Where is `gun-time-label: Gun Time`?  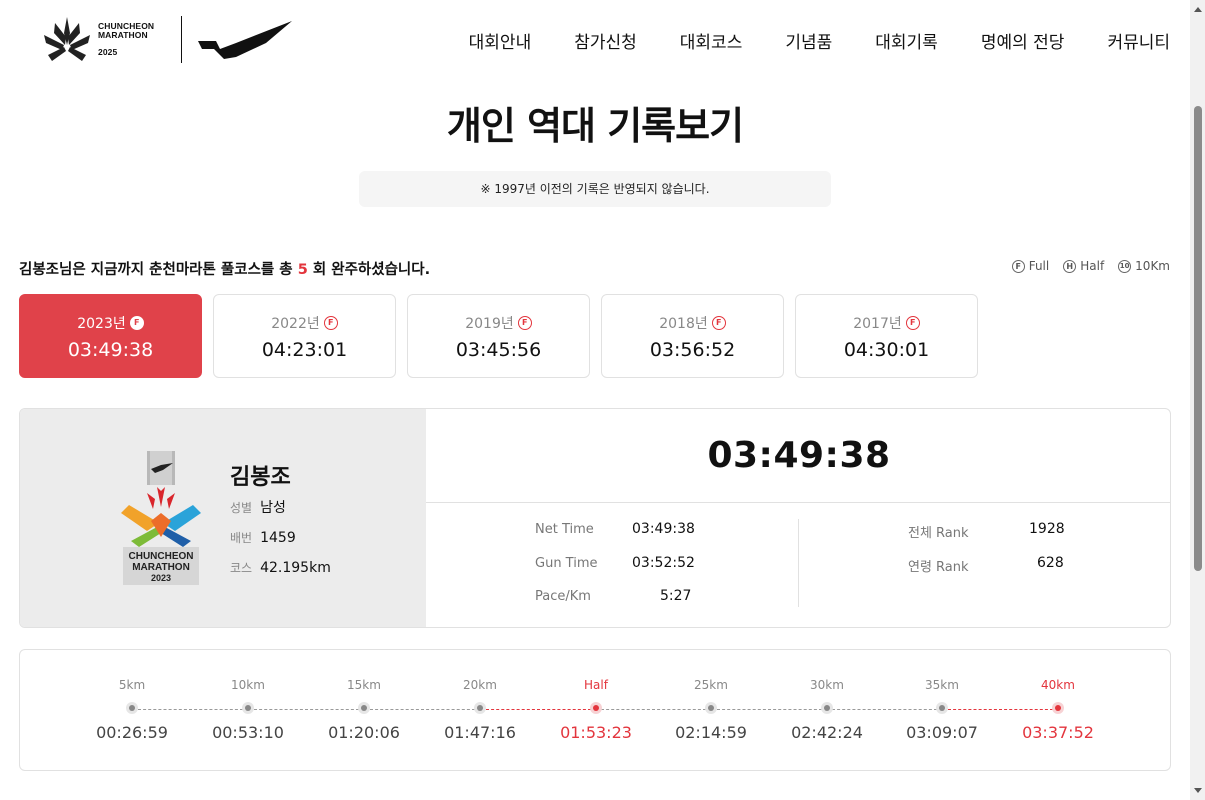
gun-time-label: Gun Time is located at coordinates (566, 563).